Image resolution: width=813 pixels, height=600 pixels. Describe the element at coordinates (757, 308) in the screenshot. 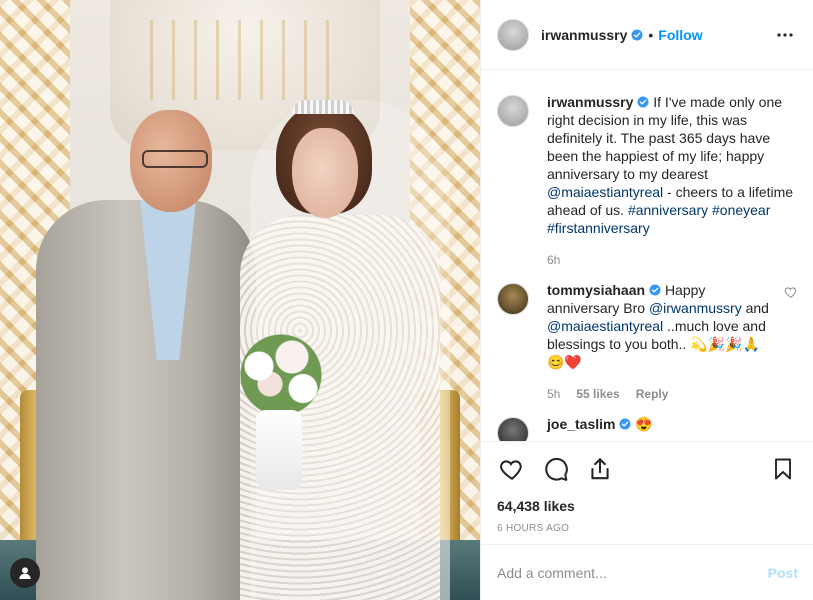

I see `comment-text: and` at that location.